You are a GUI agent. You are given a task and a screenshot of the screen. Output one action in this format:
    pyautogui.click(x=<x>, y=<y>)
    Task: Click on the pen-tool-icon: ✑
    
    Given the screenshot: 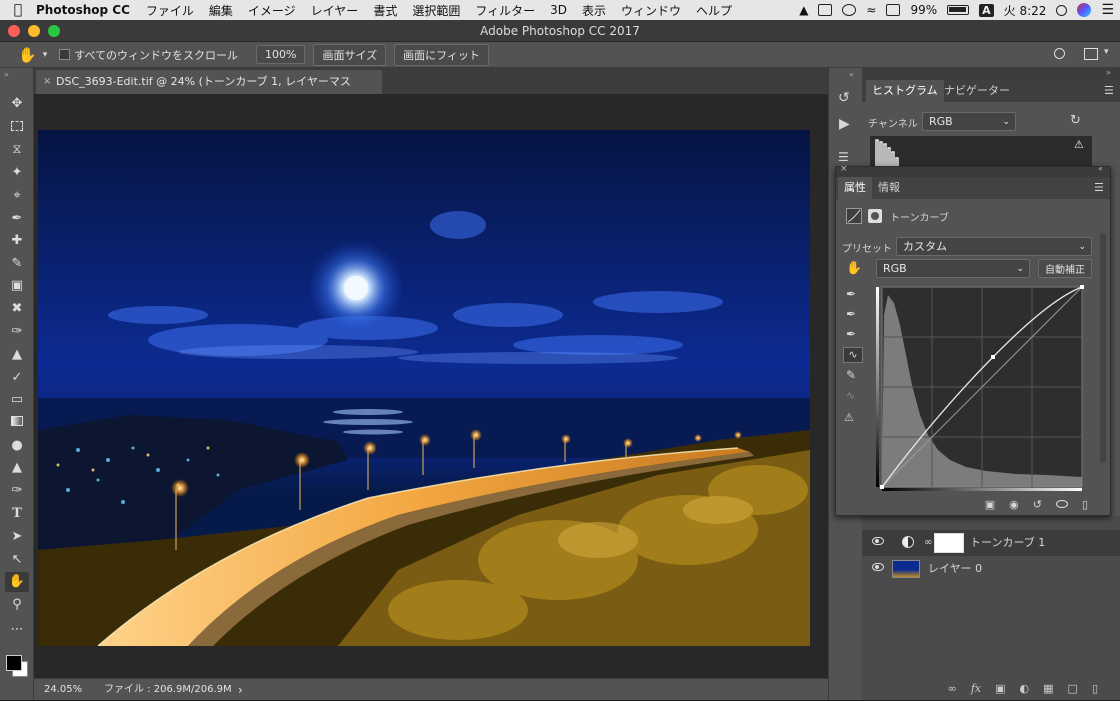 What is the action you would take?
    pyautogui.click(x=17, y=491)
    